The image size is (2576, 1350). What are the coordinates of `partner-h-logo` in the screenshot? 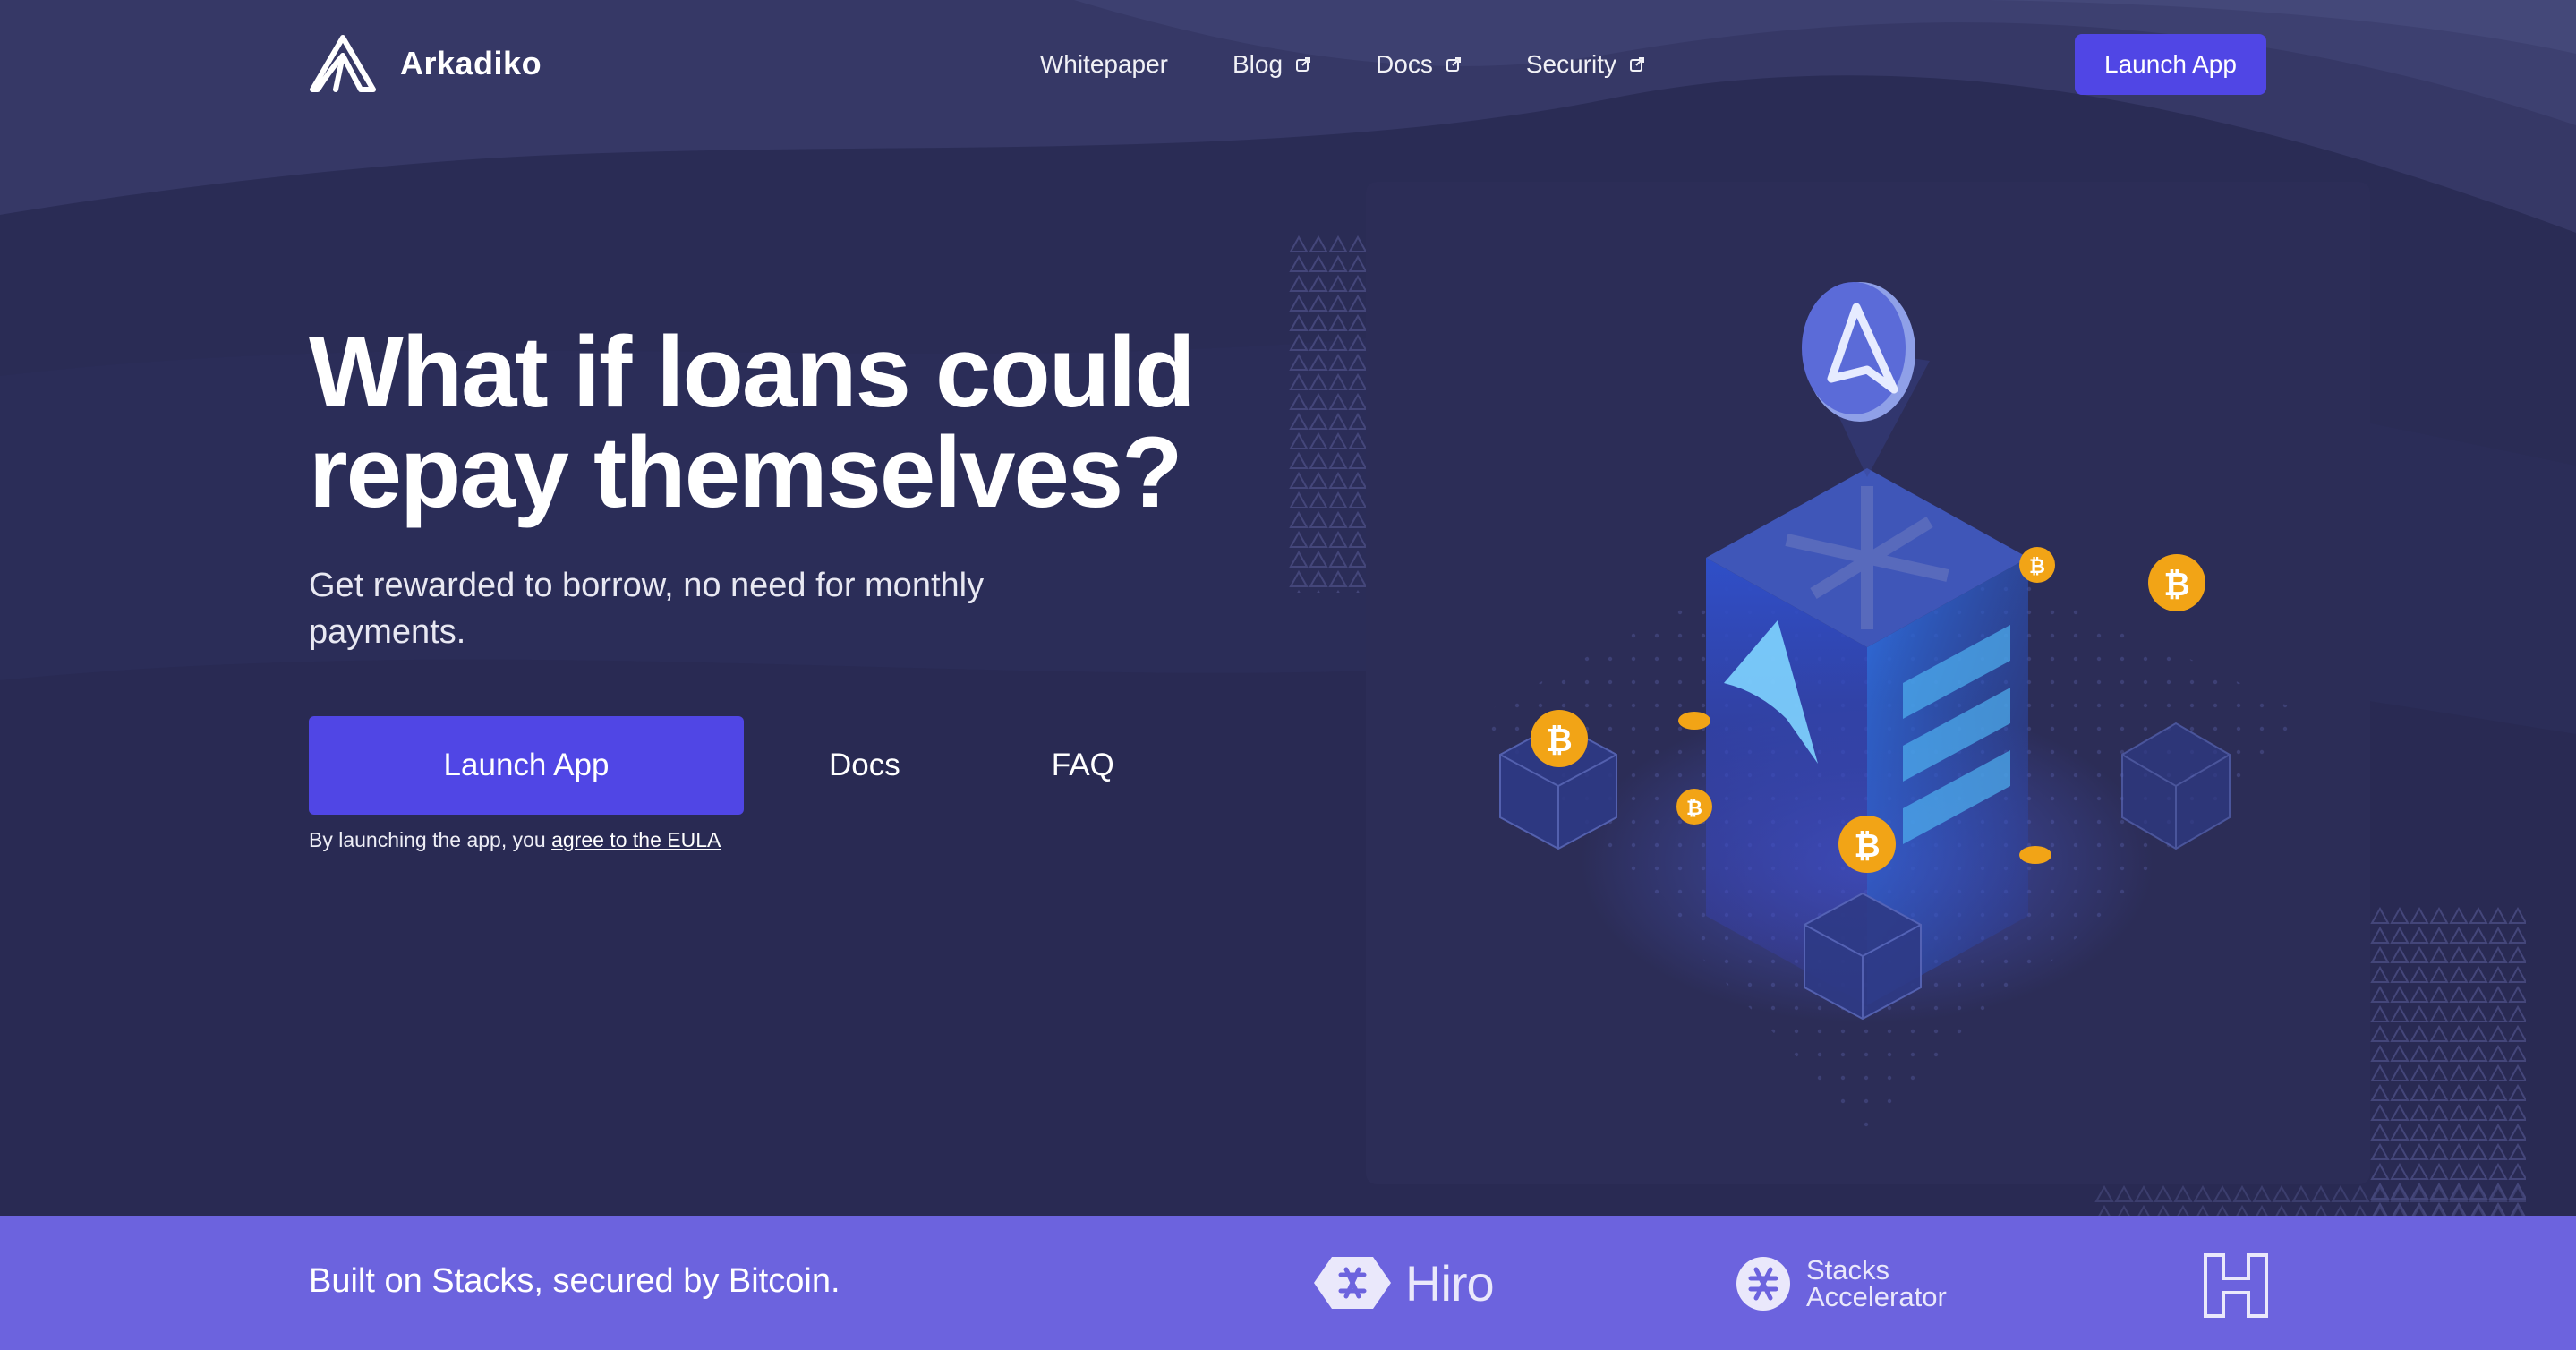 It's located at (2236, 1286).